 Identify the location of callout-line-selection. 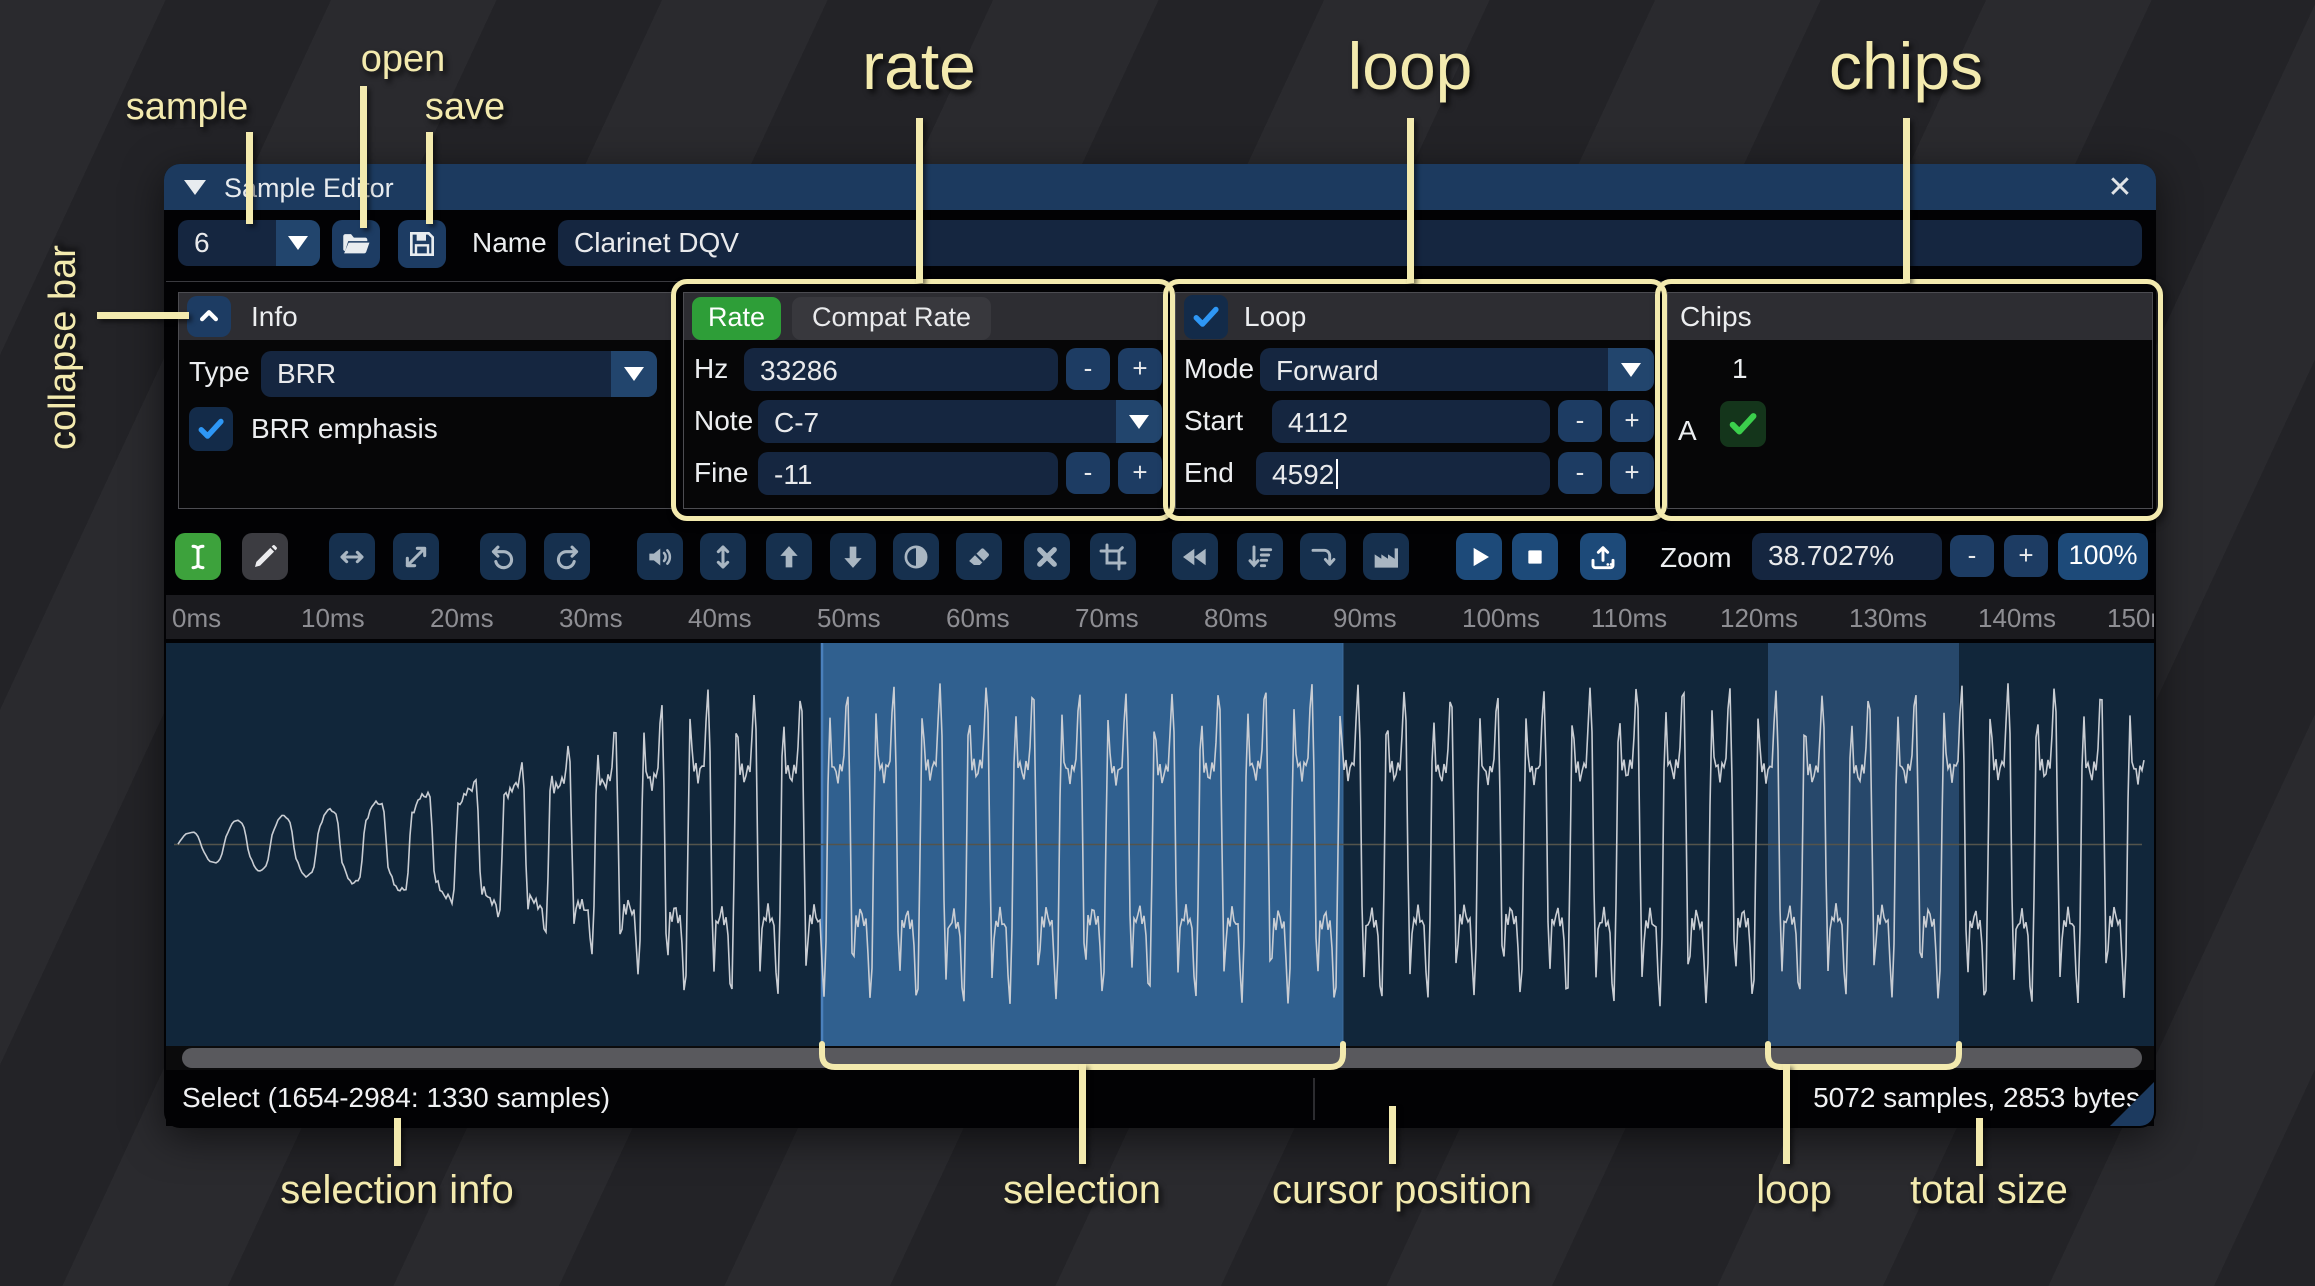
(1082, 1114).